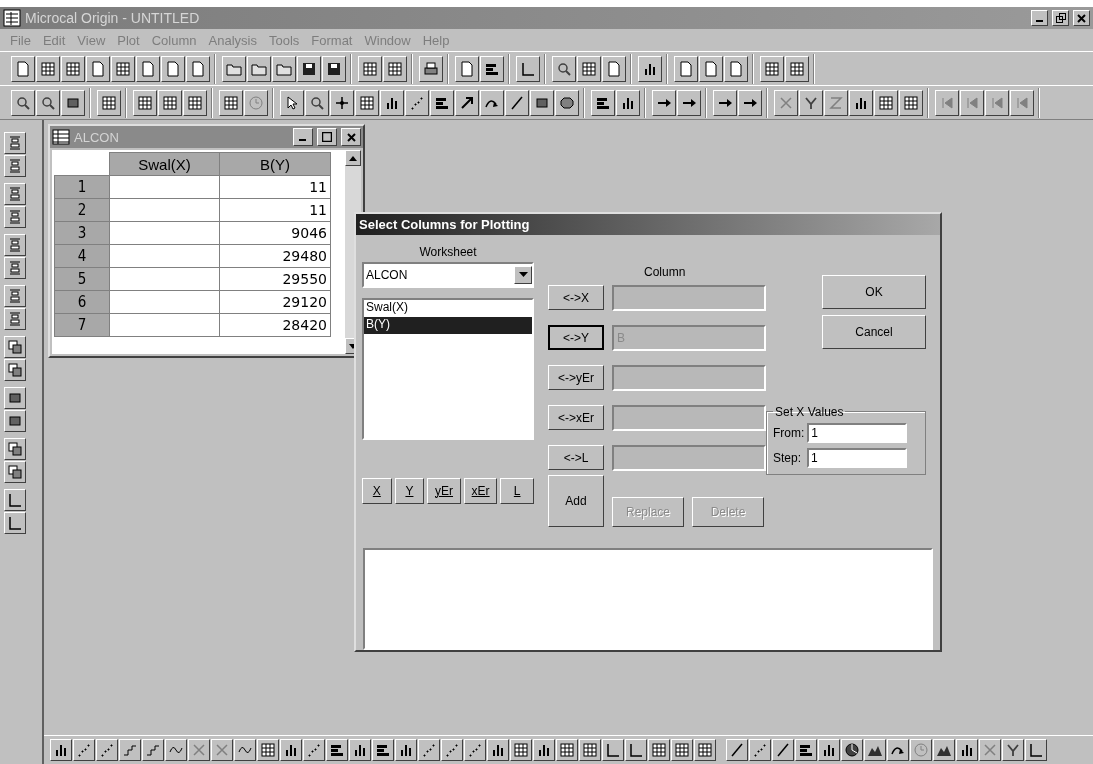 The image size is (1093, 764). Describe the element at coordinates (576, 338) in the screenshot. I see `assign-button: <->Y` at that location.